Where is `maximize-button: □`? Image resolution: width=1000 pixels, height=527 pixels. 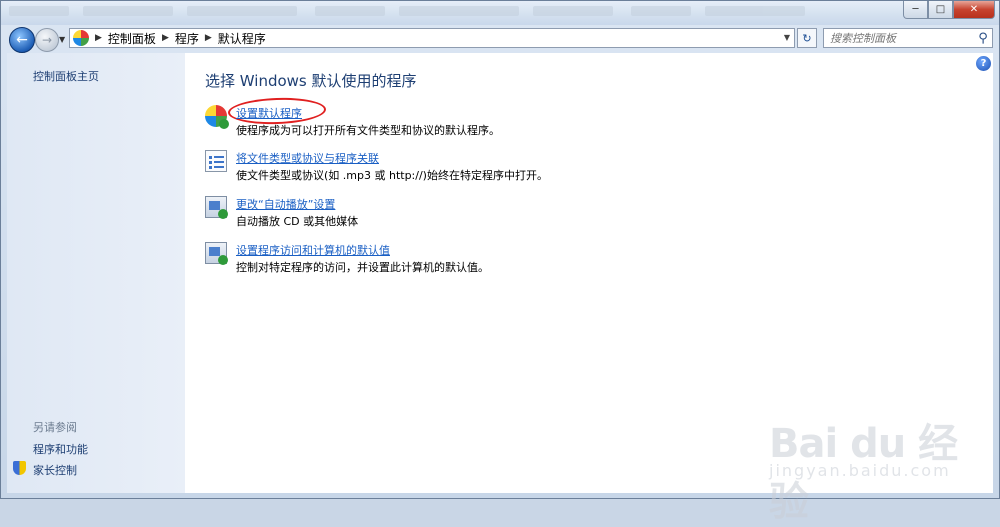
maximize-button: □ is located at coordinates (940, 10).